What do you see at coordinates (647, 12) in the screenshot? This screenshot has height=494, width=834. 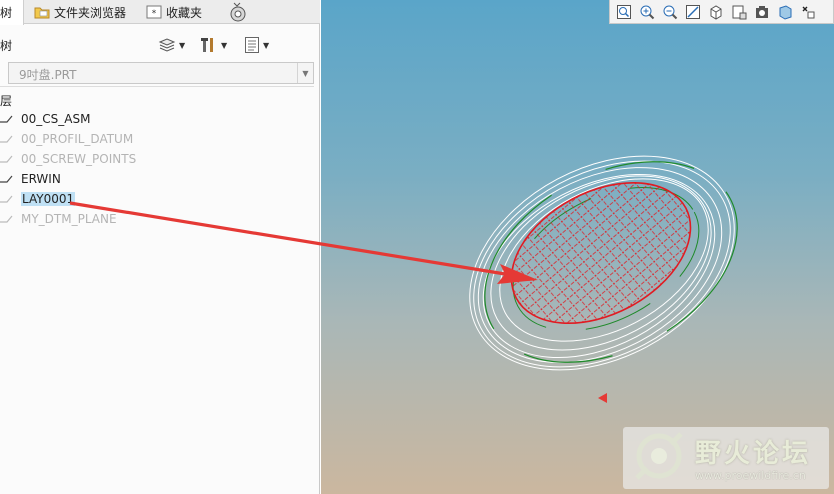 I see `zoom-in-icon` at bounding box center [647, 12].